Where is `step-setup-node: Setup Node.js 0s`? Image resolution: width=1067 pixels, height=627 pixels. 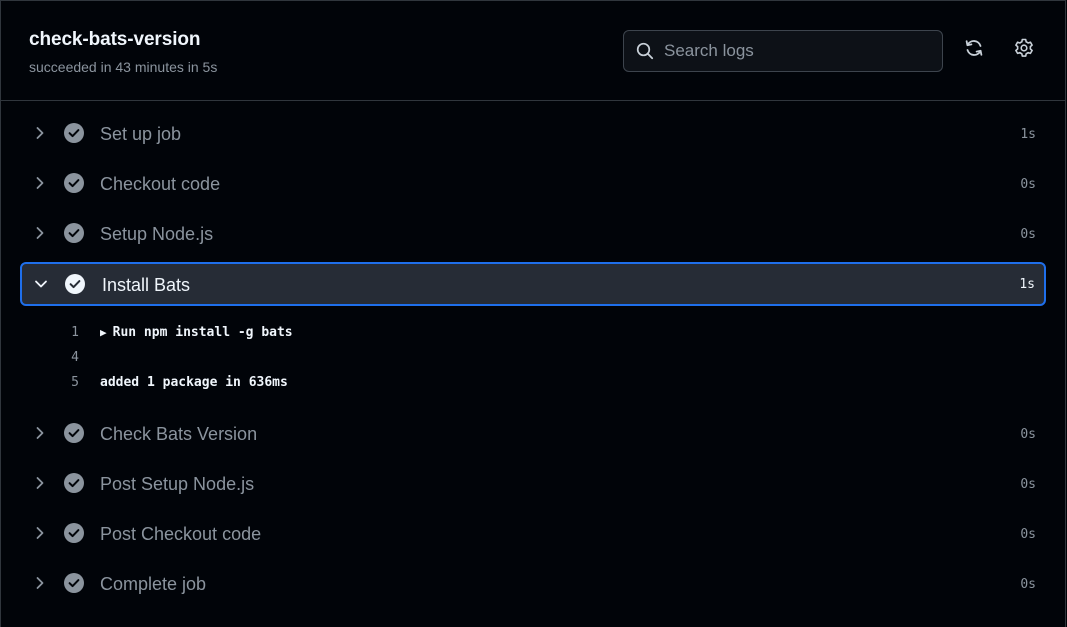
step-setup-node: Setup Node.js 0s is located at coordinates (533, 234).